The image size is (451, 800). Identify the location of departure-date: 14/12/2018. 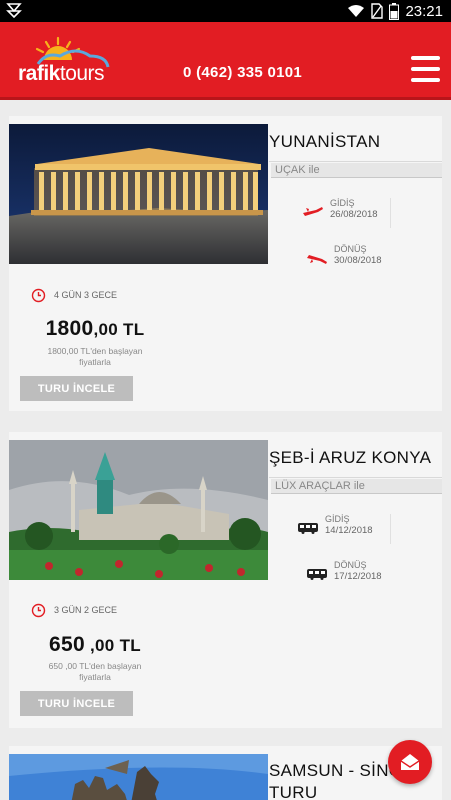
(349, 530).